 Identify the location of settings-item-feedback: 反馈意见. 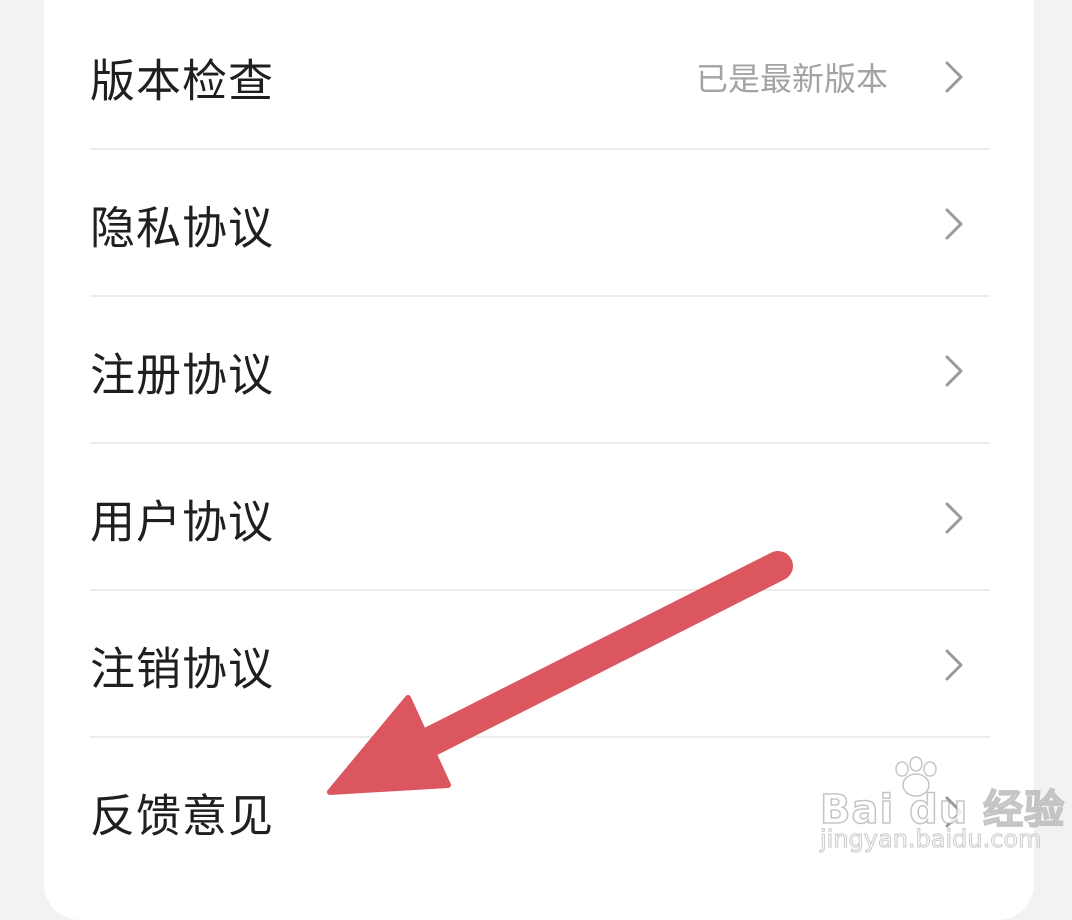
(540, 811).